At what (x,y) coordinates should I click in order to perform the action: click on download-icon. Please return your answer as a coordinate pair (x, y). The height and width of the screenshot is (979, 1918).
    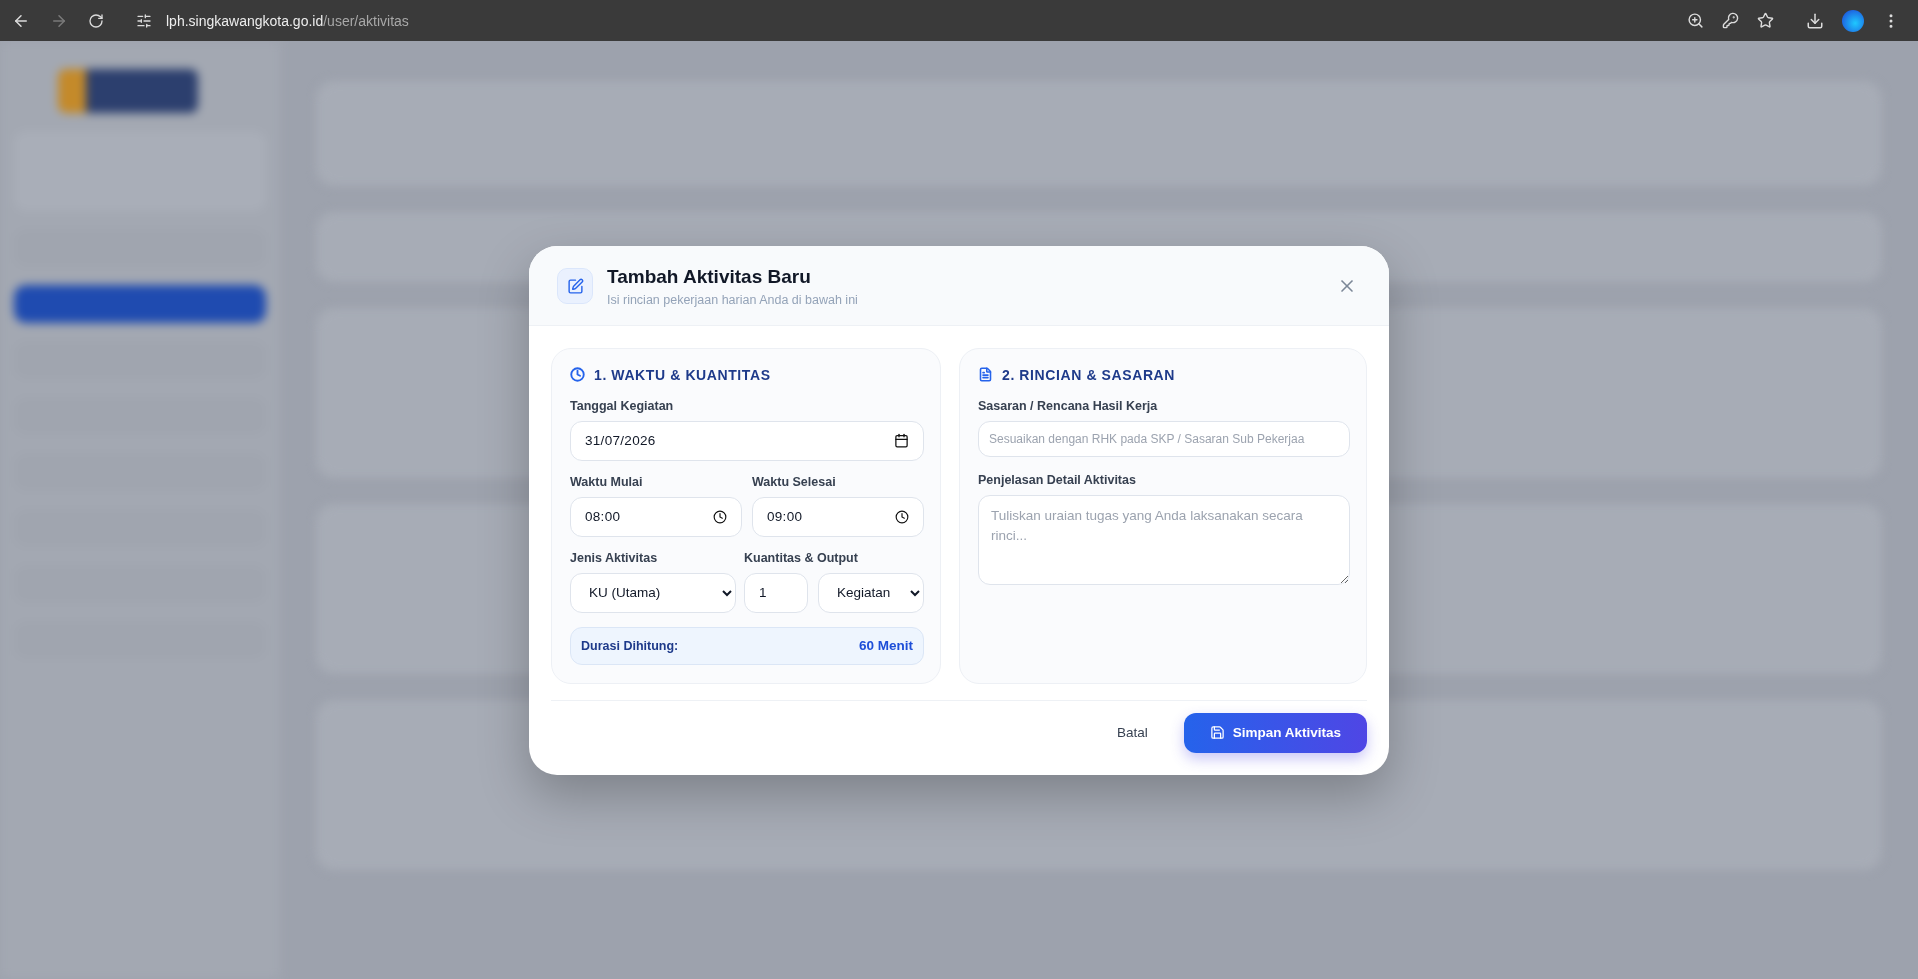
    Looking at the image, I should click on (1815, 20).